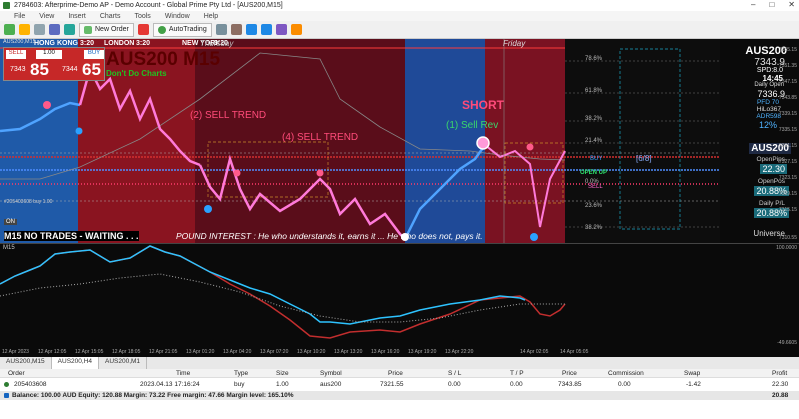  What do you see at coordinates (296, 29) in the screenshot?
I see `template-icon` at bounding box center [296, 29].